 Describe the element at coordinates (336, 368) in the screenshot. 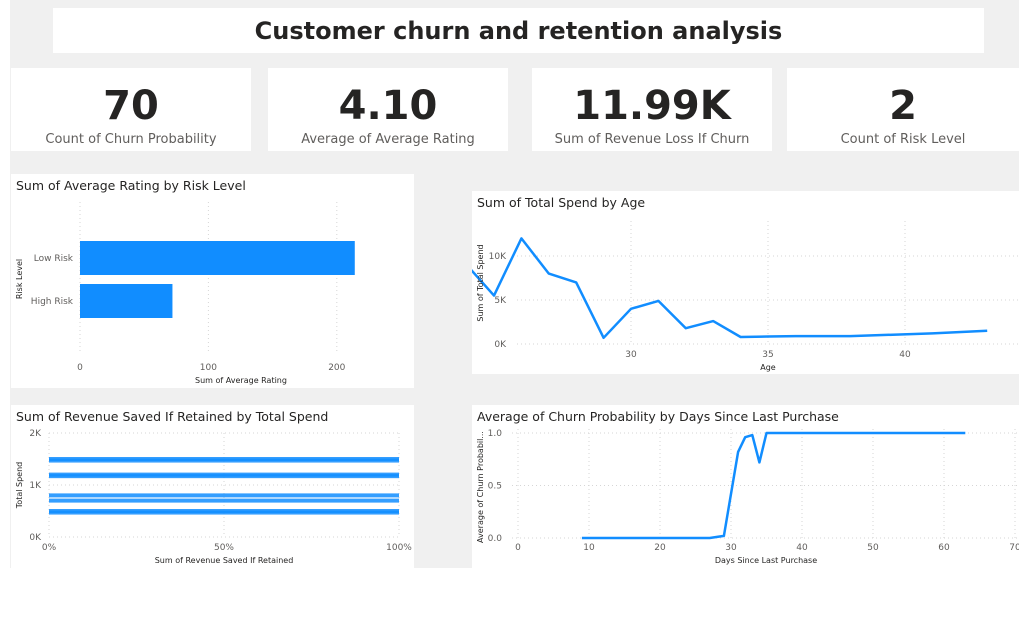

I see `x-tick-label: 200` at that location.